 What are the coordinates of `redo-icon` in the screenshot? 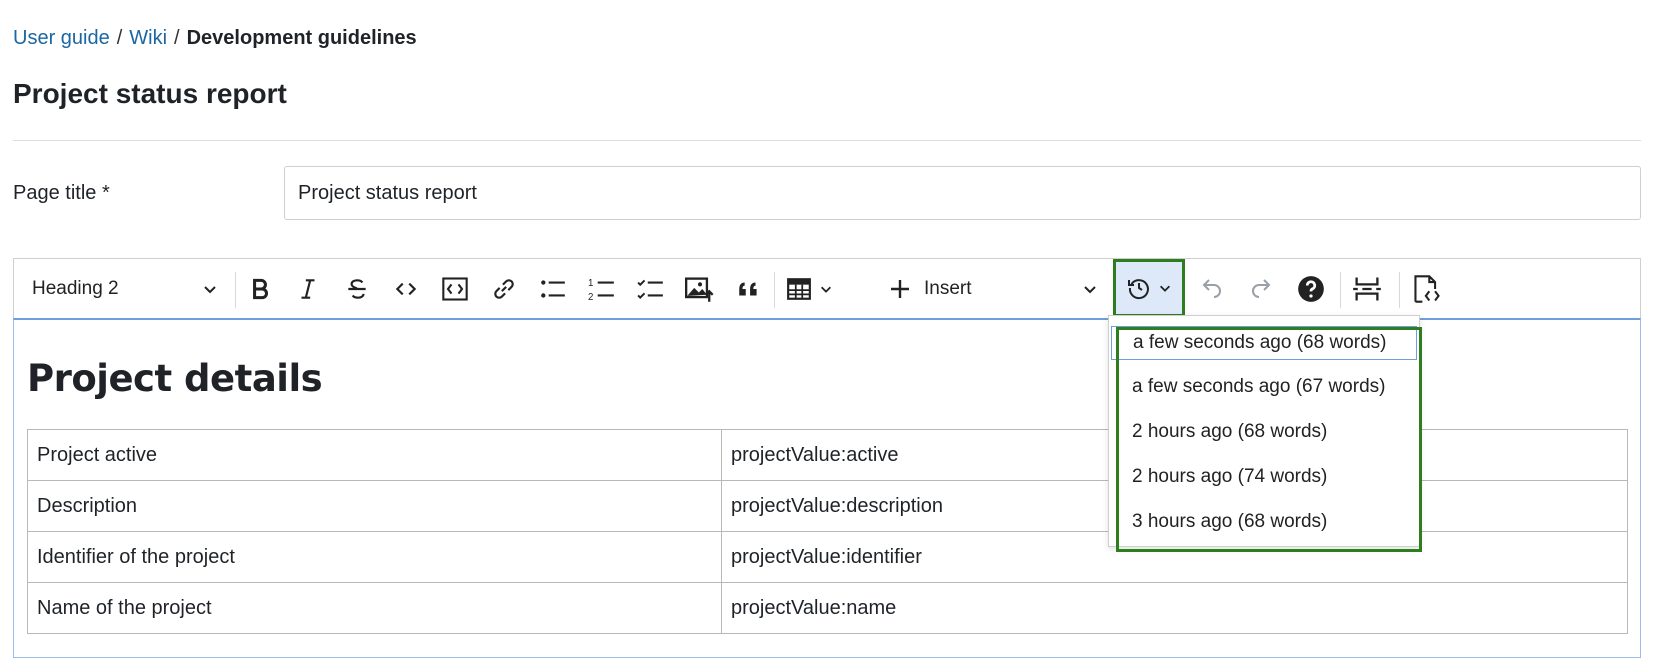 It's located at (1261, 289).